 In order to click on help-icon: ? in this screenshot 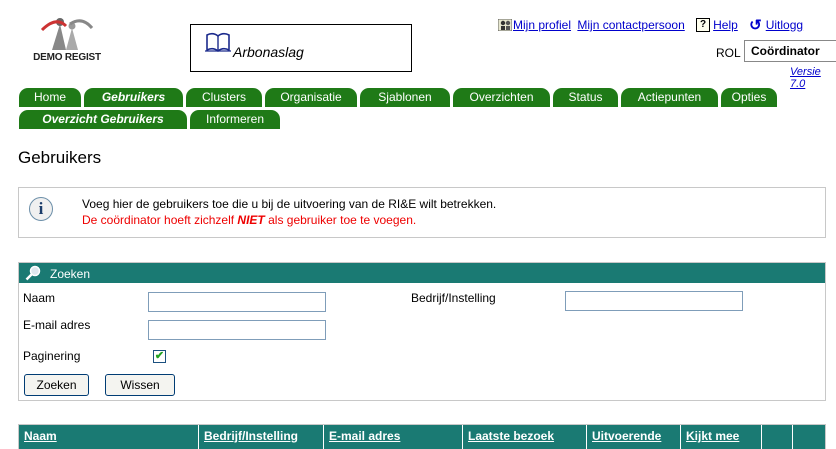, I will do `click(703, 25)`.